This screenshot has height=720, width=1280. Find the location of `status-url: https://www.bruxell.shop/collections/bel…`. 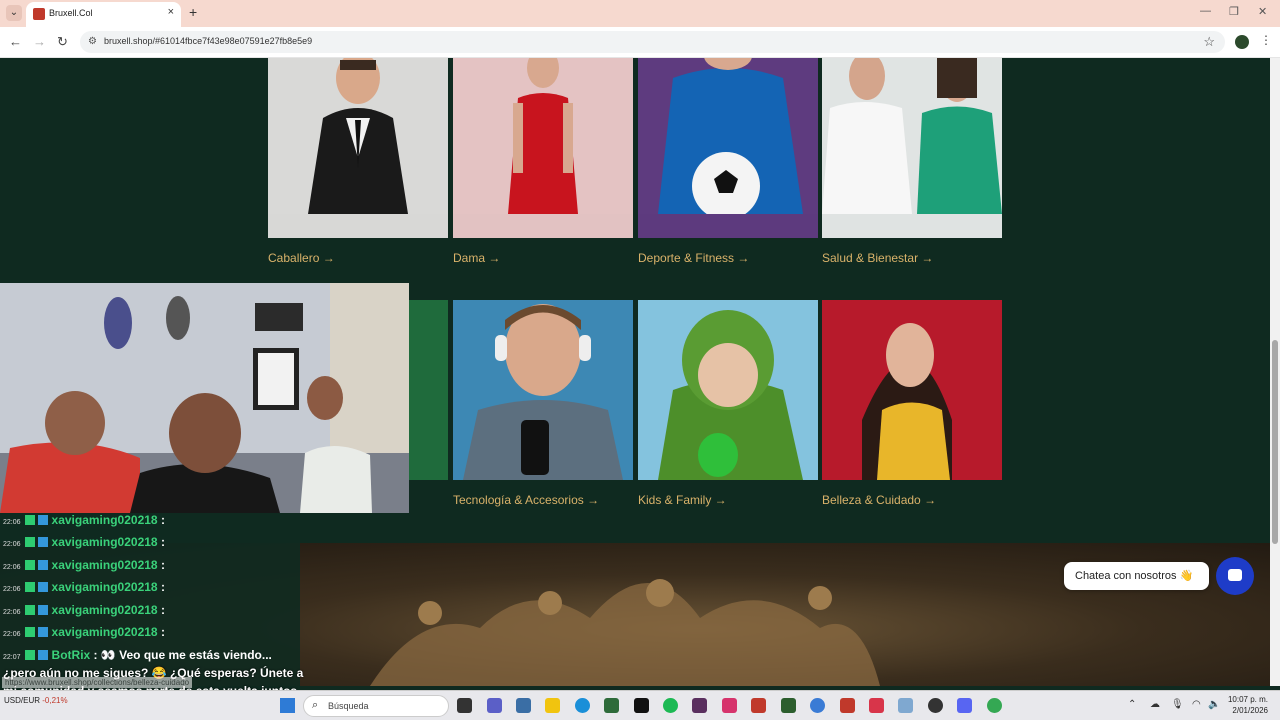

status-url: https://www.bruxell.shop/collections/bel… is located at coordinates (97, 682).